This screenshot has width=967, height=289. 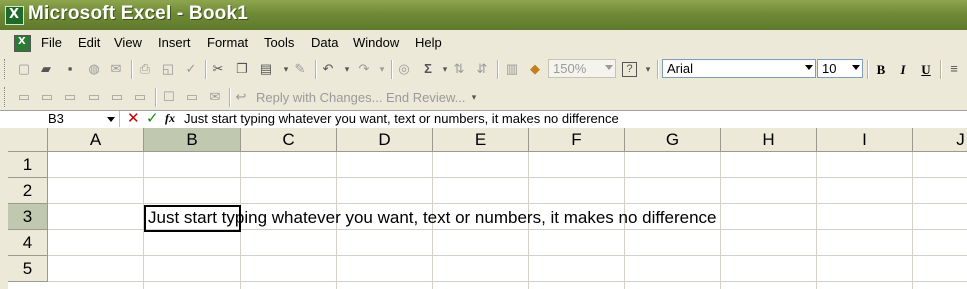 I want to click on row-header-1: 1, so click(x=28, y=165).